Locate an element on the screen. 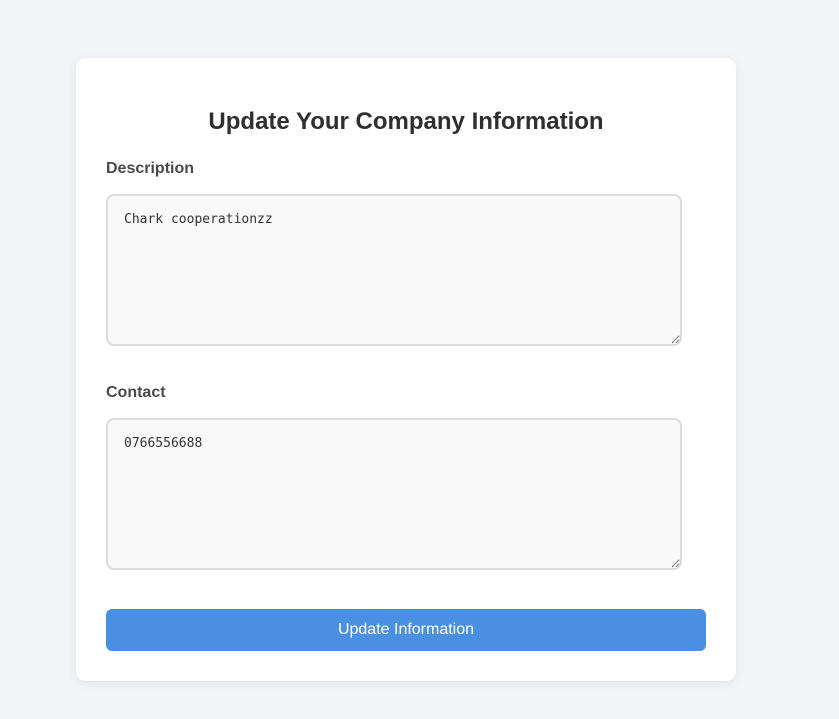 Image resolution: width=839 pixels, height=719 pixels. contact-label: Contact is located at coordinates (136, 392).